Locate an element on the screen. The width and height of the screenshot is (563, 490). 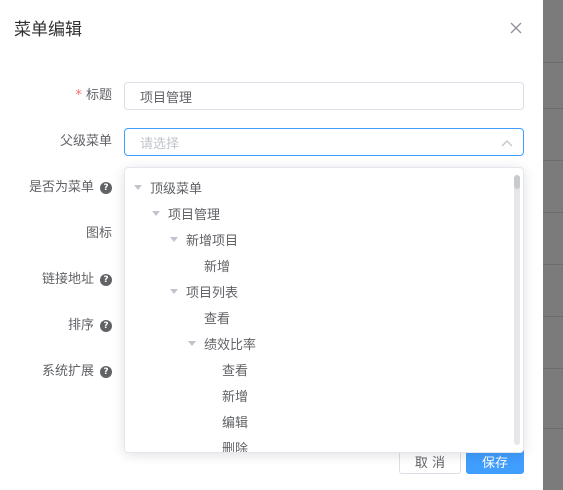
tree-node-performance-ratio: 绩效比率 is located at coordinates (222, 343).